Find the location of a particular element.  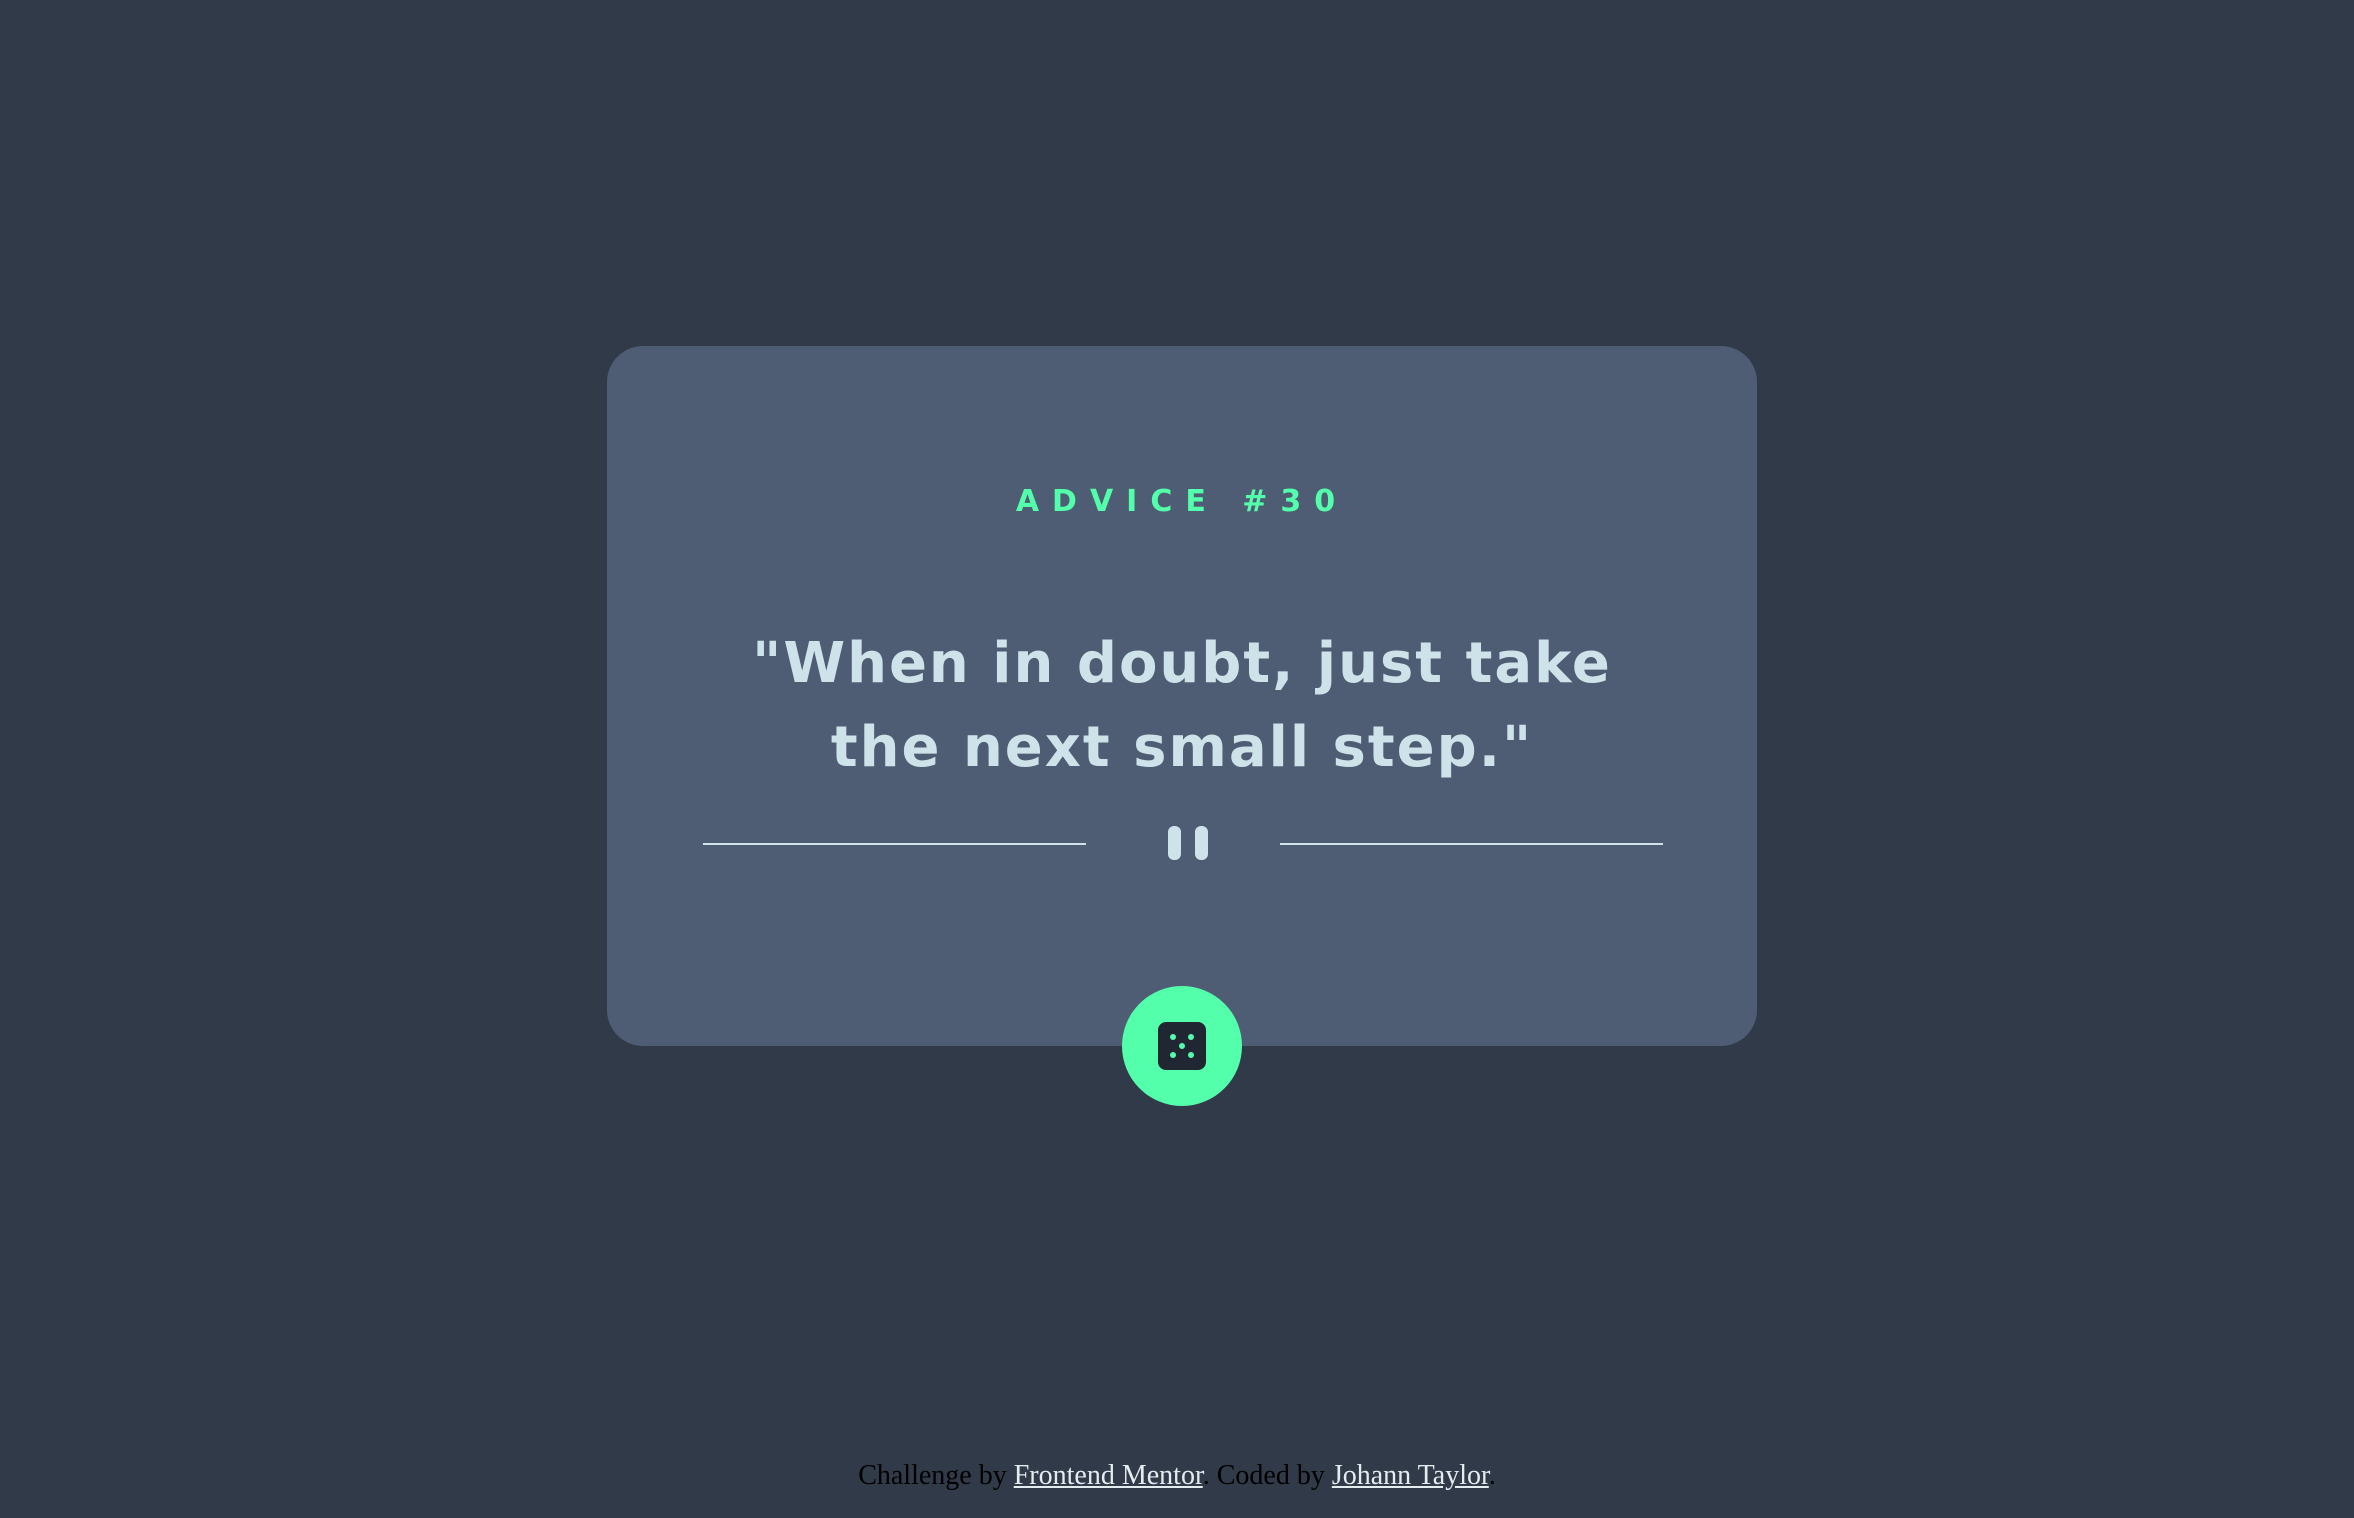

divider is located at coordinates (1183, 844).